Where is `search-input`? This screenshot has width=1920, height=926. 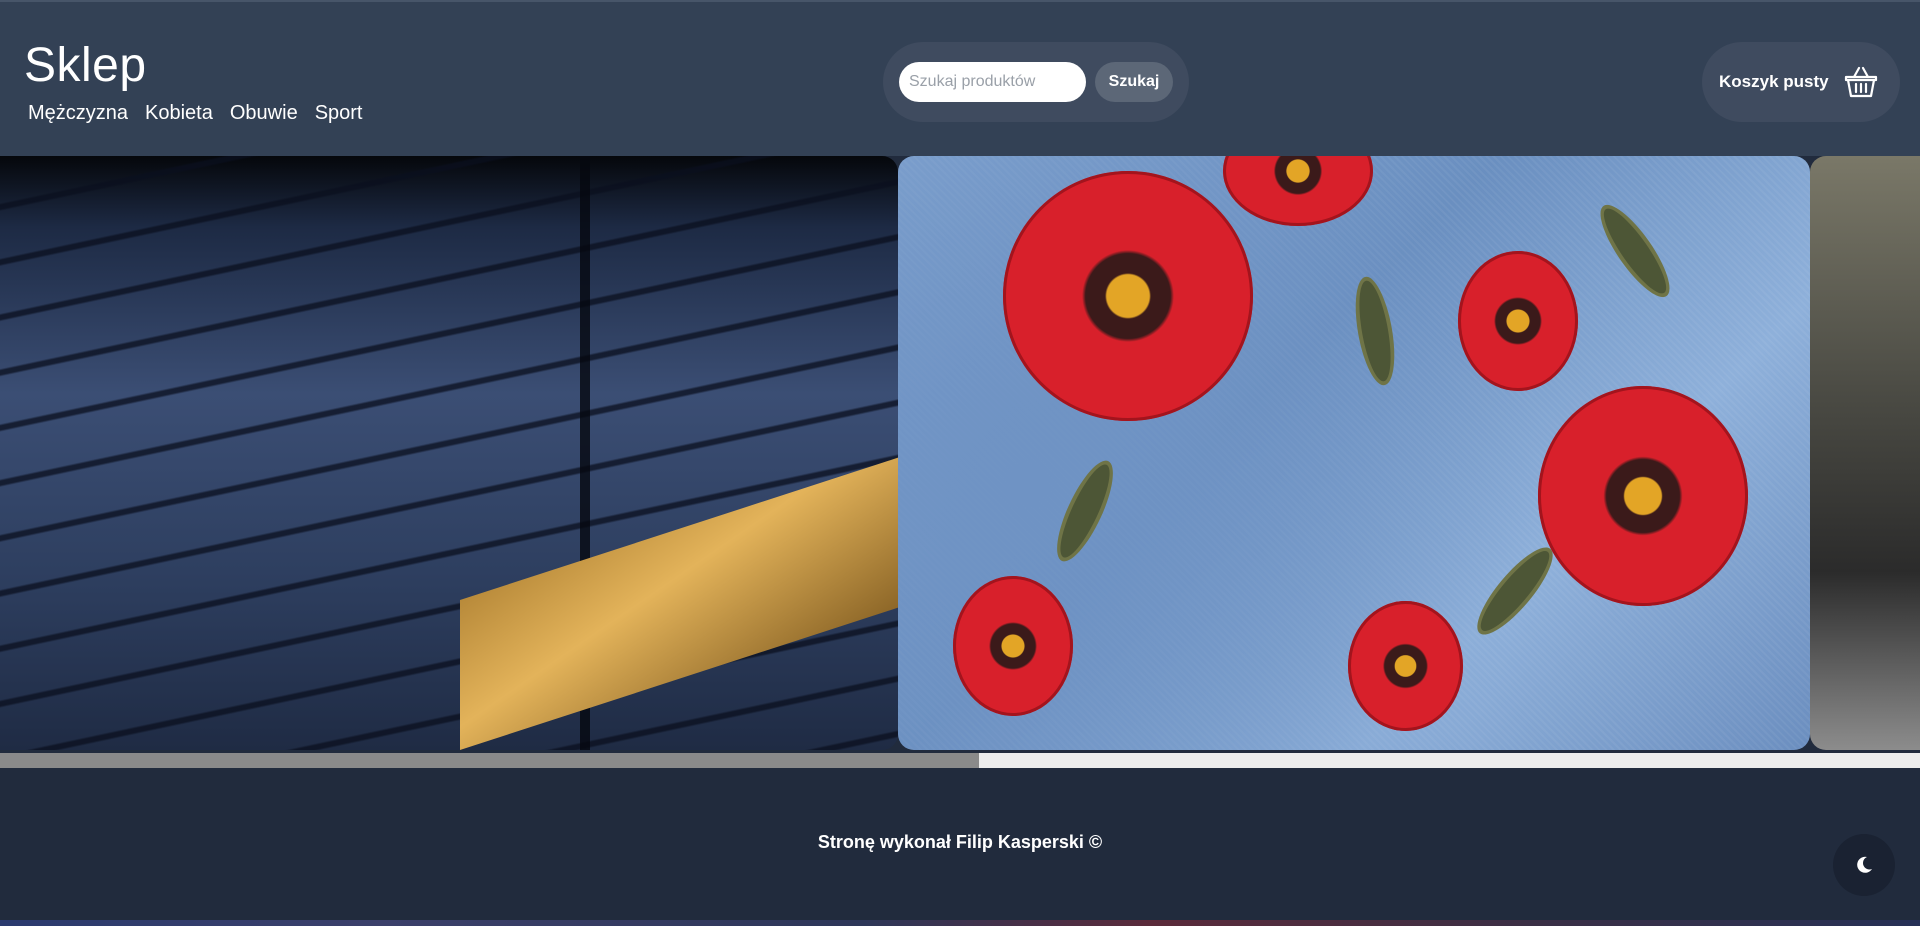
search-input is located at coordinates (992, 82).